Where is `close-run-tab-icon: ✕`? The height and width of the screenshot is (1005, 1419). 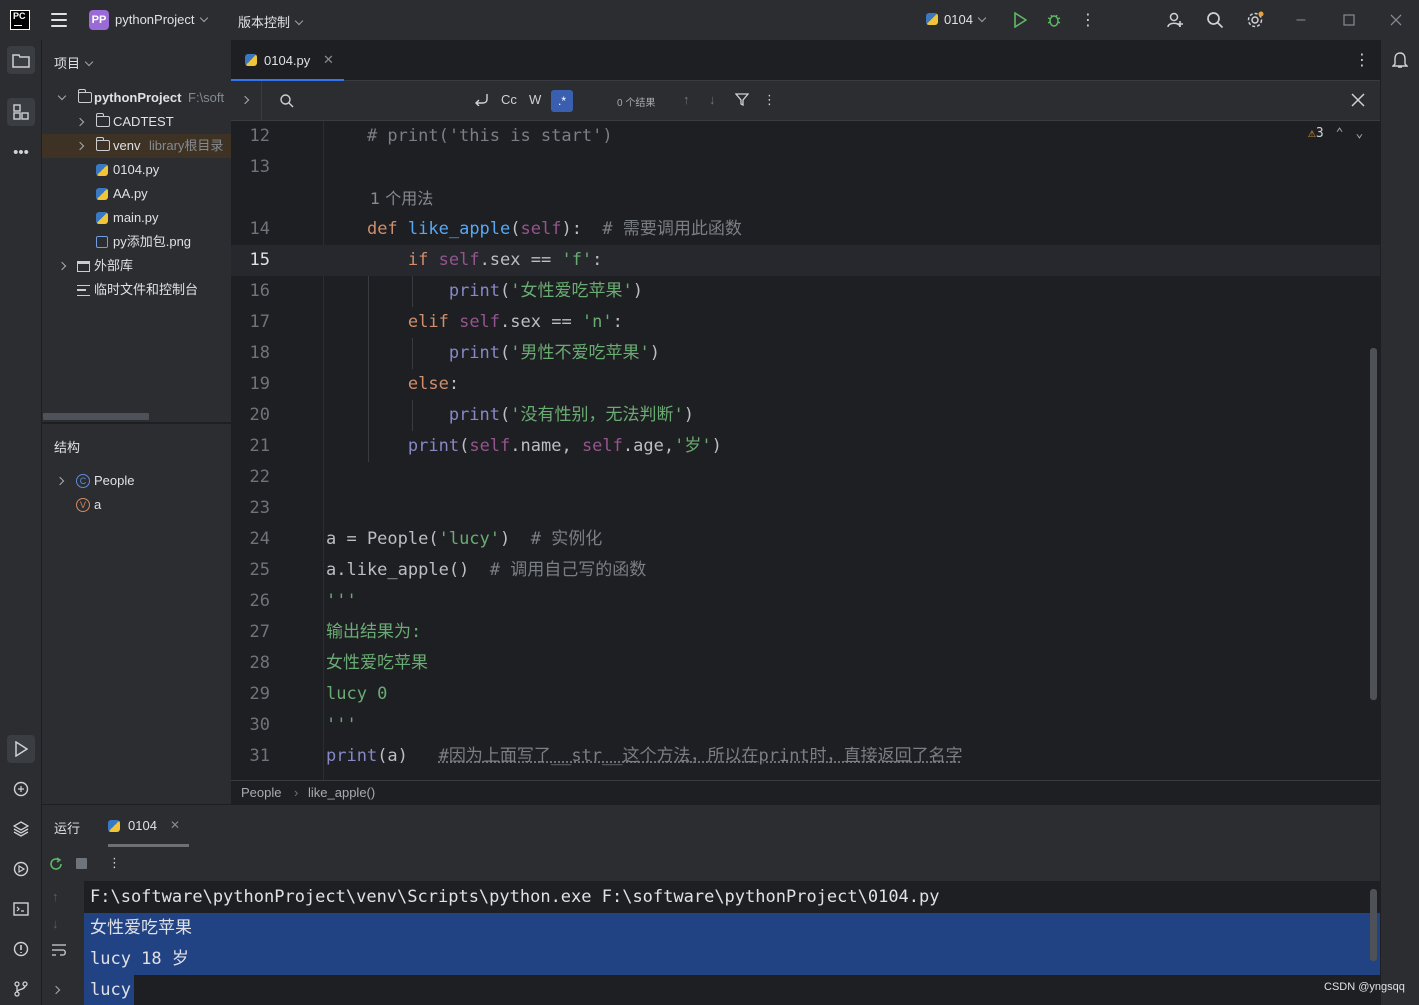
close-run-tab-icon: ✕ is located at coordinates (175, 825).